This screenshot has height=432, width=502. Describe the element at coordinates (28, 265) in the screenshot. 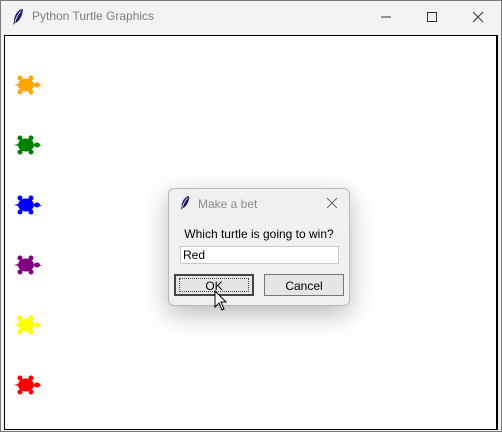

I see `purple-turtle` at that location.